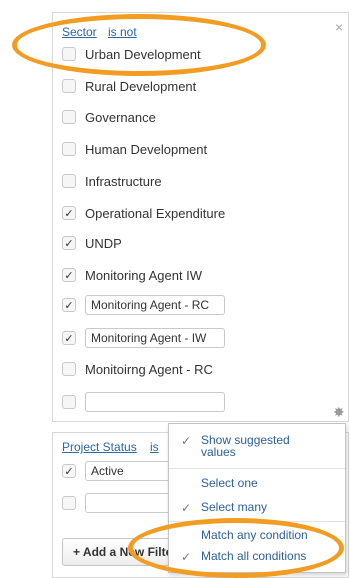 Image resolution: width=350 pixels, height=578 pixels. Describe the element at coordinates (254, 535) in the screenshot. I see `menu-item-label: Match any condition` at that location.